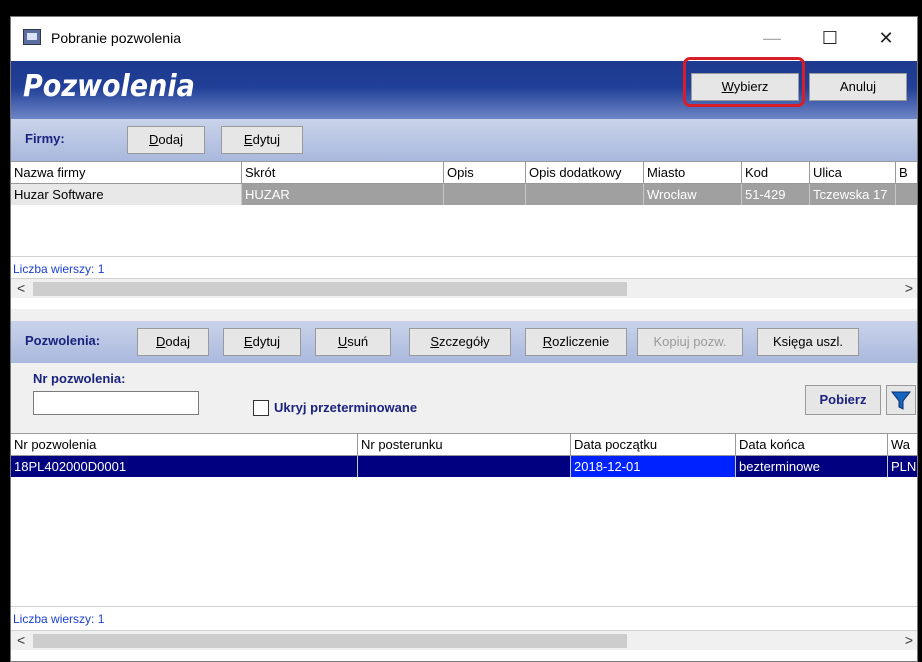 The image size is (922, 662). Describe the element at coordinates (116, 38) in the screenshot. I see `window-title: Pobranie pozwolenia` at that location.